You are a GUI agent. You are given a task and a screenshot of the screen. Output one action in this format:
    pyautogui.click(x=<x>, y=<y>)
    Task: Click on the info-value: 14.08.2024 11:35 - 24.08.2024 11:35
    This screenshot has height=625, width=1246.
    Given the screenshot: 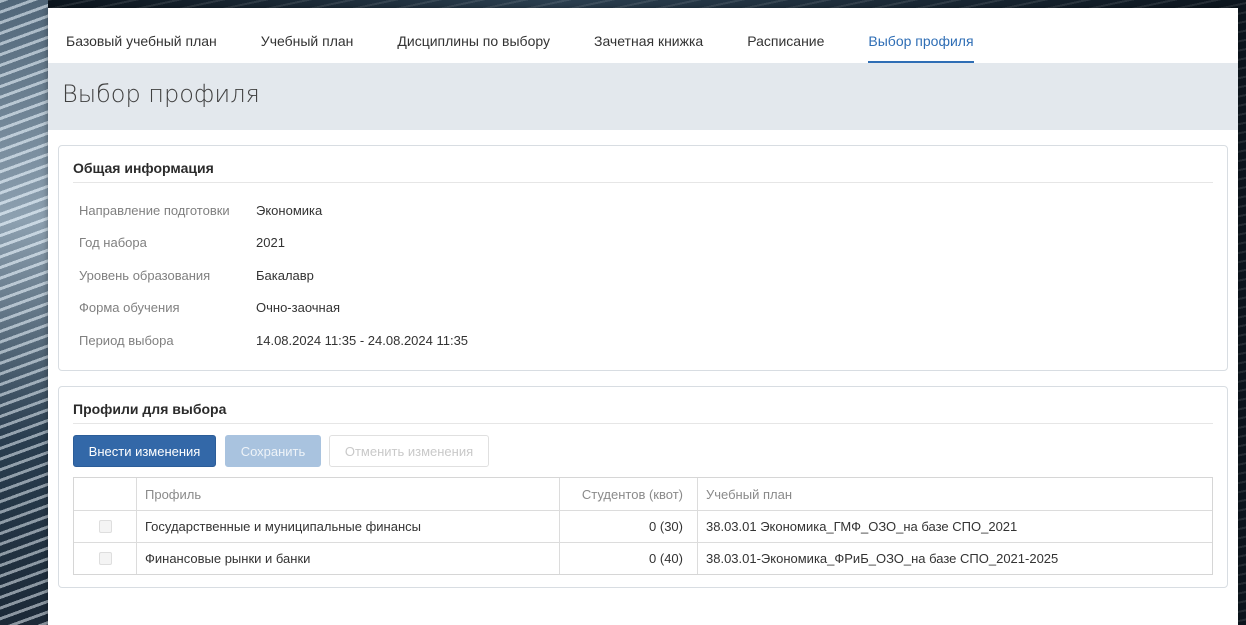 What is the action you would take?
    pyautogui.click(x=362, y=340)
    